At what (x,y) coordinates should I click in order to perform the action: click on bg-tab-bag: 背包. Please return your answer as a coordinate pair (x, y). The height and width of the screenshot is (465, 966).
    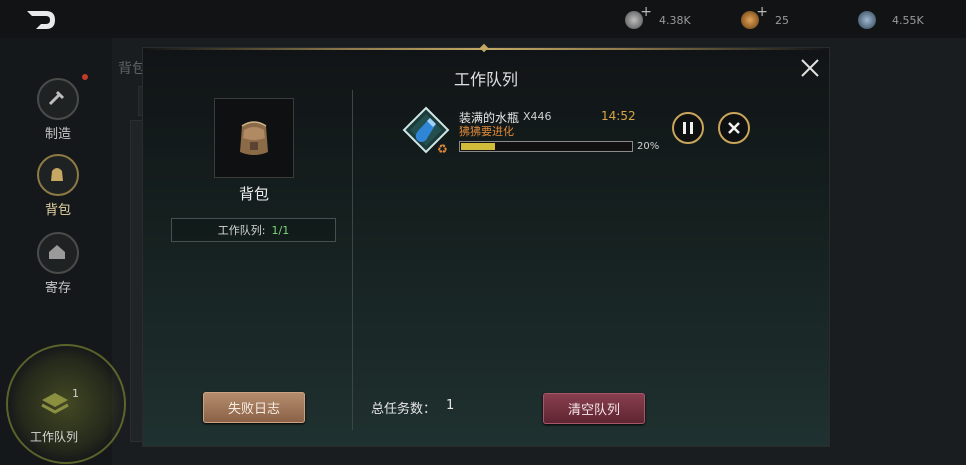
    Looking at the image, I should click on (132, 69).